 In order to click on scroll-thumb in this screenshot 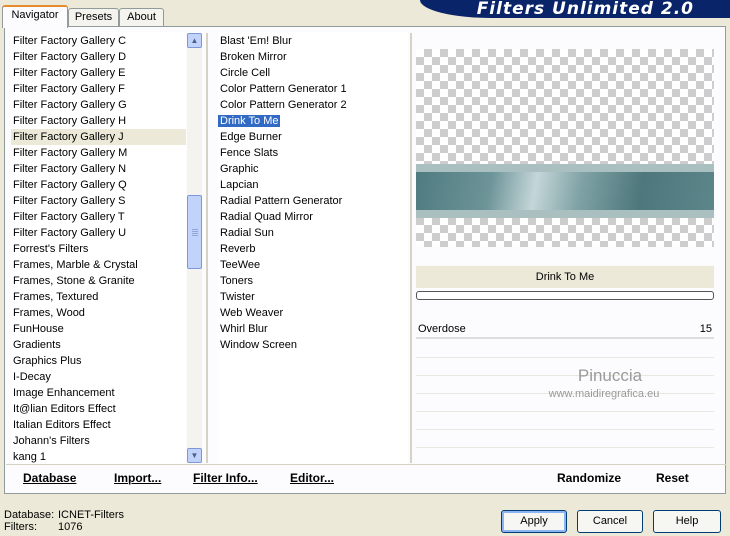, I will do `click(194, 232)`.